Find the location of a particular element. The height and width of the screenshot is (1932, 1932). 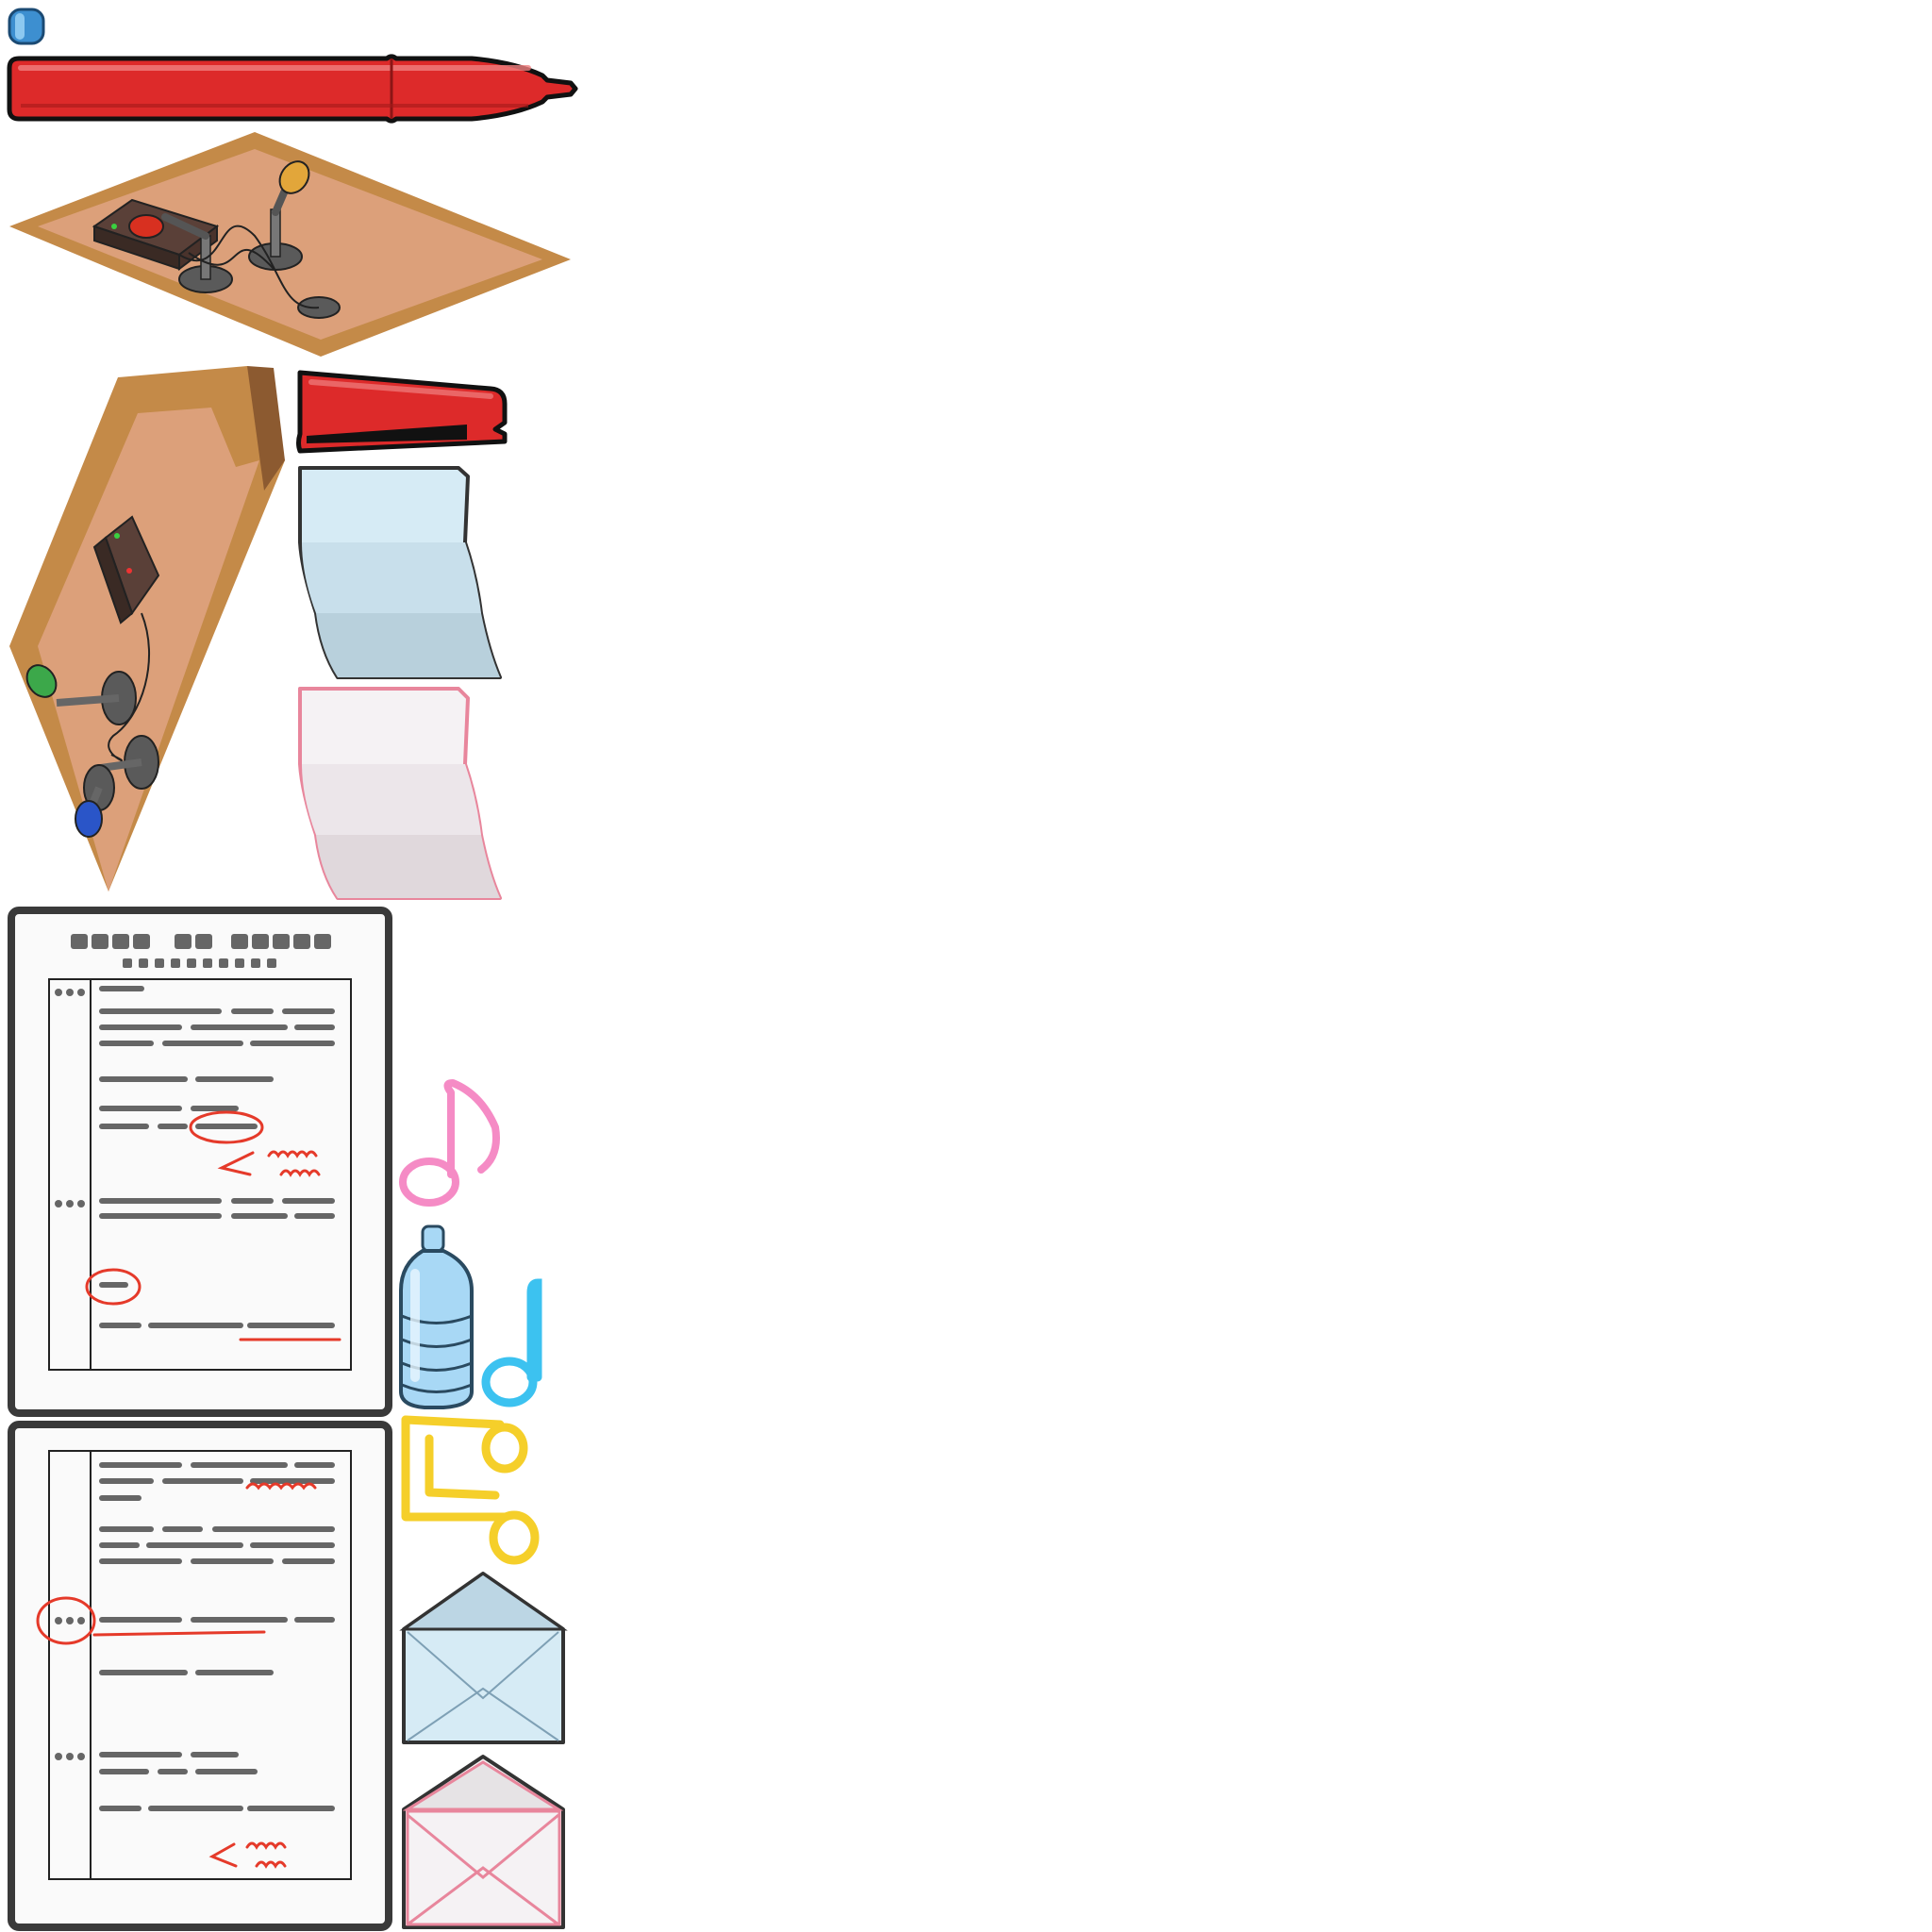

marked-document-sprite is located at coordinates (200, 1162).